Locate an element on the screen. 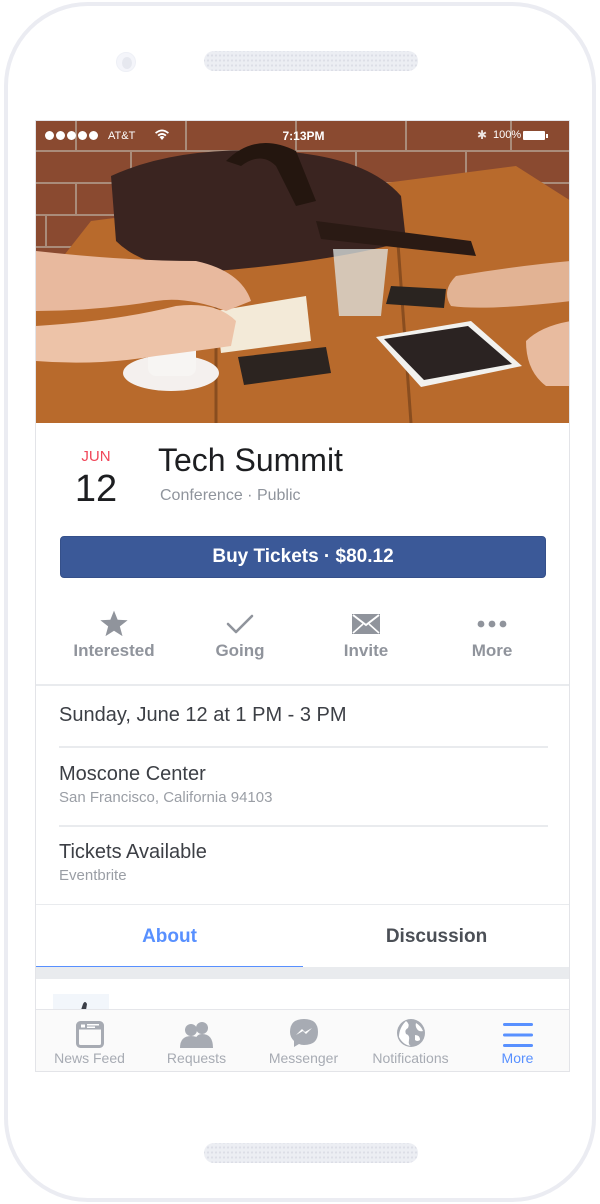 This screenshot has height=1204, width=600. tab-discussion: Discussion is located at coordinates (436, 937).